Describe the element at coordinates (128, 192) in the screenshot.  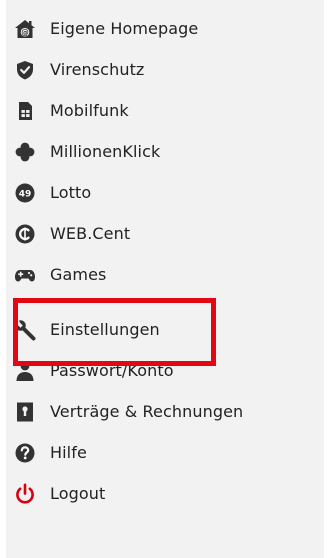
I see `menu-item-lotto: 49 Lotto` at that location.